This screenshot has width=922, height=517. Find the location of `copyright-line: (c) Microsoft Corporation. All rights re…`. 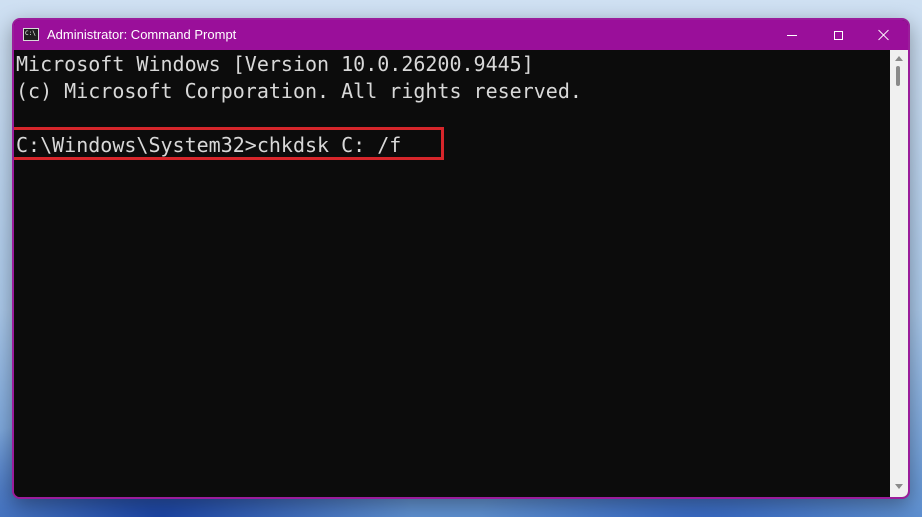

copyright-line: (c) Microsoft Corporation. All rights re… is located at coordinates (299, 91).